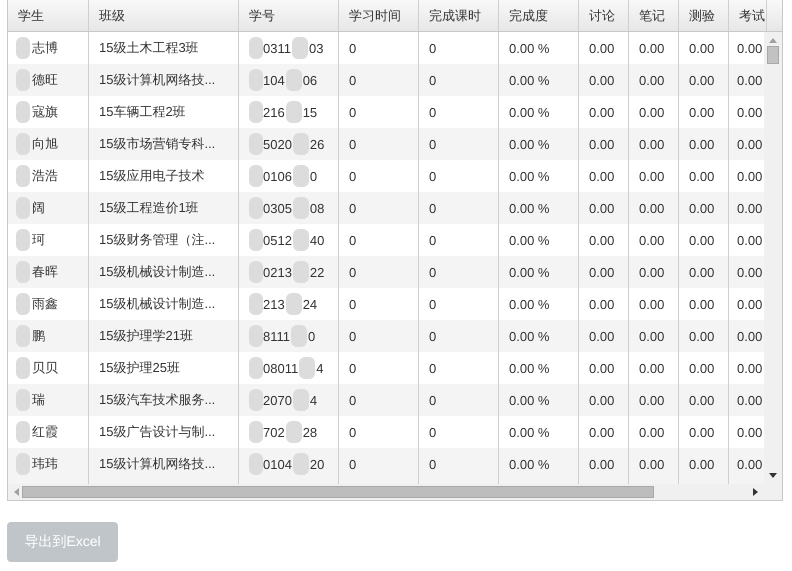 This screenshot has height=571, width=792. Describe the element at coordinates (773, 475) in the screenshot. I see `scroll-down-icon` at that location.